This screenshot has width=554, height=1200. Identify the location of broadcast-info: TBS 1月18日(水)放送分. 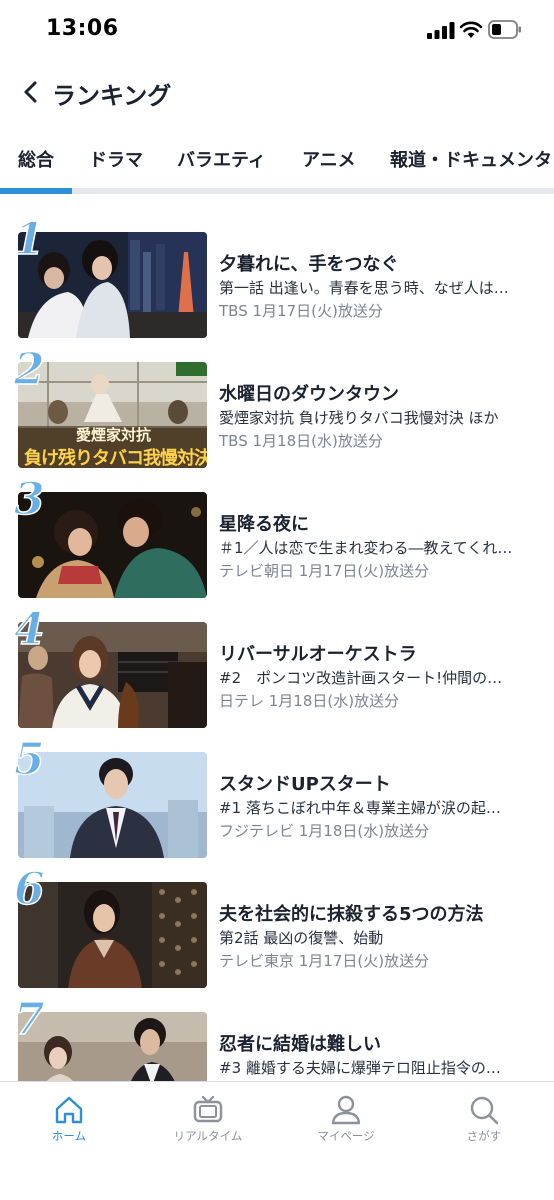
(301, 441).